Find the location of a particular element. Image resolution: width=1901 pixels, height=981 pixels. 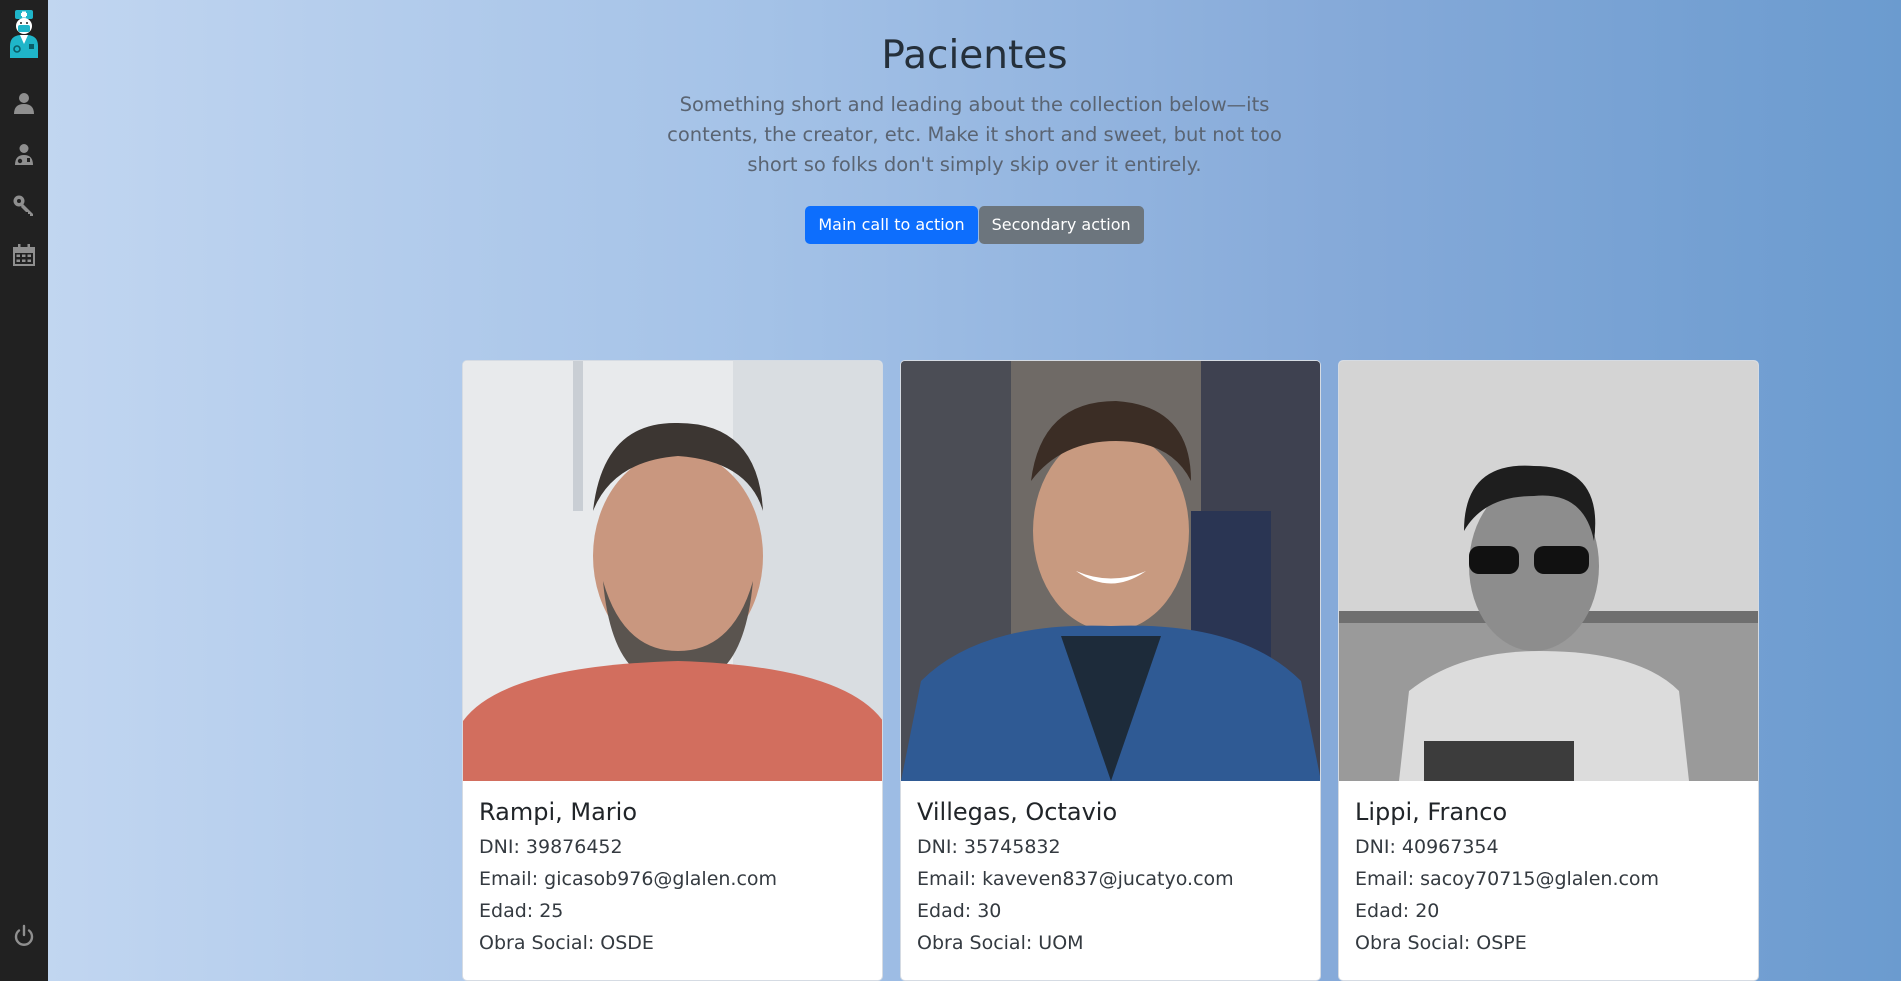

patient-dni: DNI: 35745832 is located at coordinates (989, 847).